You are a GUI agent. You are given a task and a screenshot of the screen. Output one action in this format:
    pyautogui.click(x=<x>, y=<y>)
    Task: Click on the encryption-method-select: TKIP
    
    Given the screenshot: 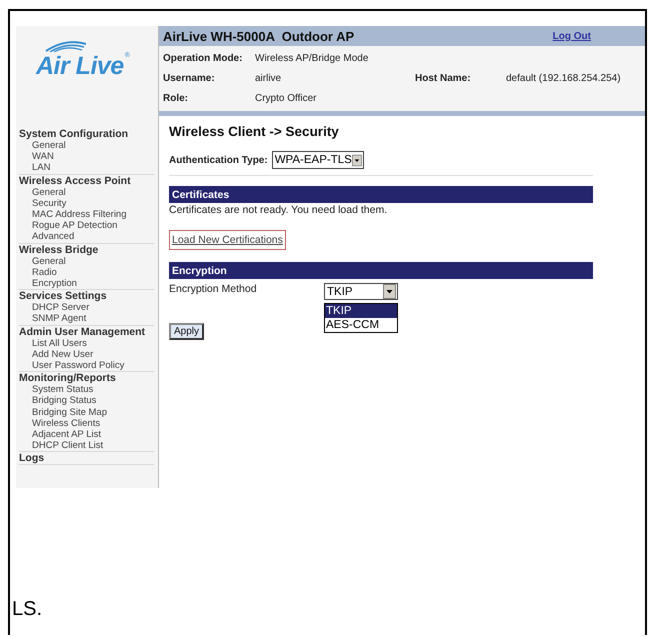 What is the action you would take?
    pyautogui.click(x=361, y=291)
    